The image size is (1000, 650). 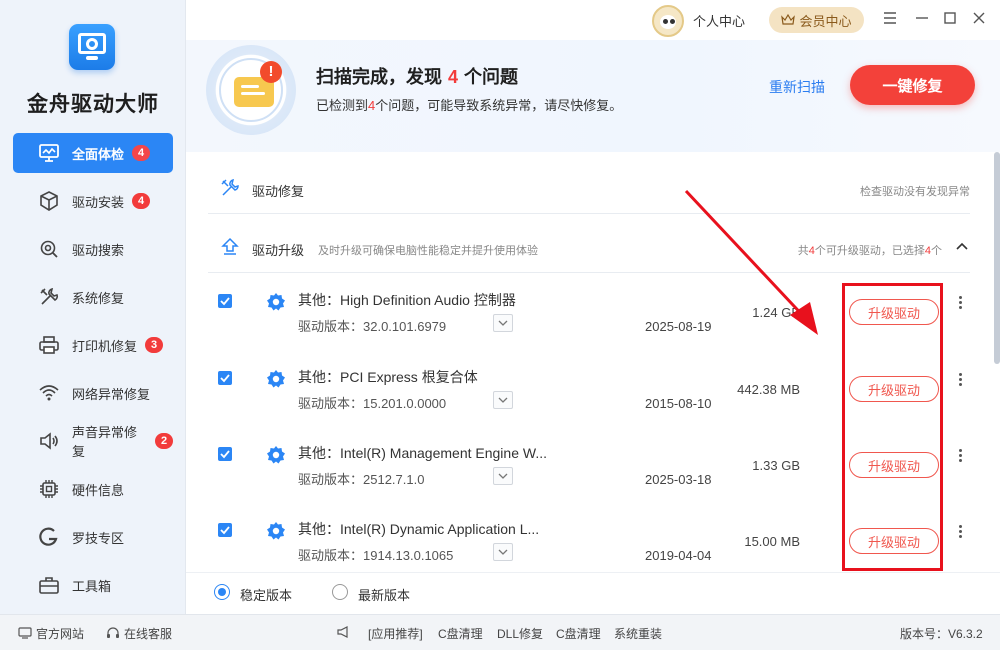 What do you see at coordinates (271, 72) in the screenshot?
I see `warning-icon: !` at bounding box center [271, 72].